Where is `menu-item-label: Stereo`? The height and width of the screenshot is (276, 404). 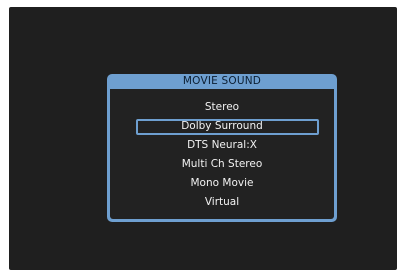
menu-item-label: Stereo is located at coordinates (222, 107).